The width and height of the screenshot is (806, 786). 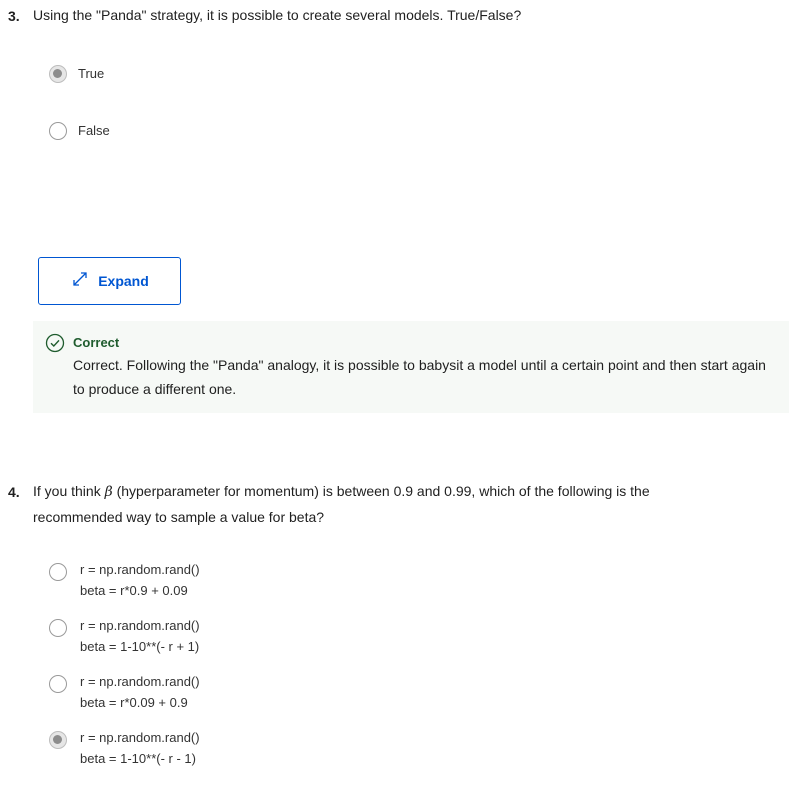 What do you see at coordinates (58, 131) in the screenshot?
I see `radio-false` at bounding box center [58, 131].